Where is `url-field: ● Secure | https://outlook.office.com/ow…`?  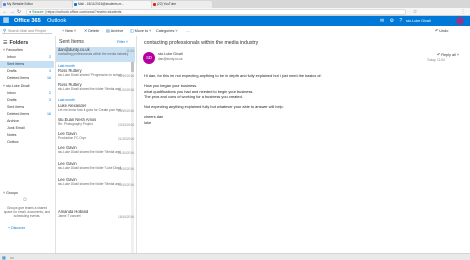
url-field: ● Secure | https://outlook.office.com/ow… is located at coordinates (216, 12).